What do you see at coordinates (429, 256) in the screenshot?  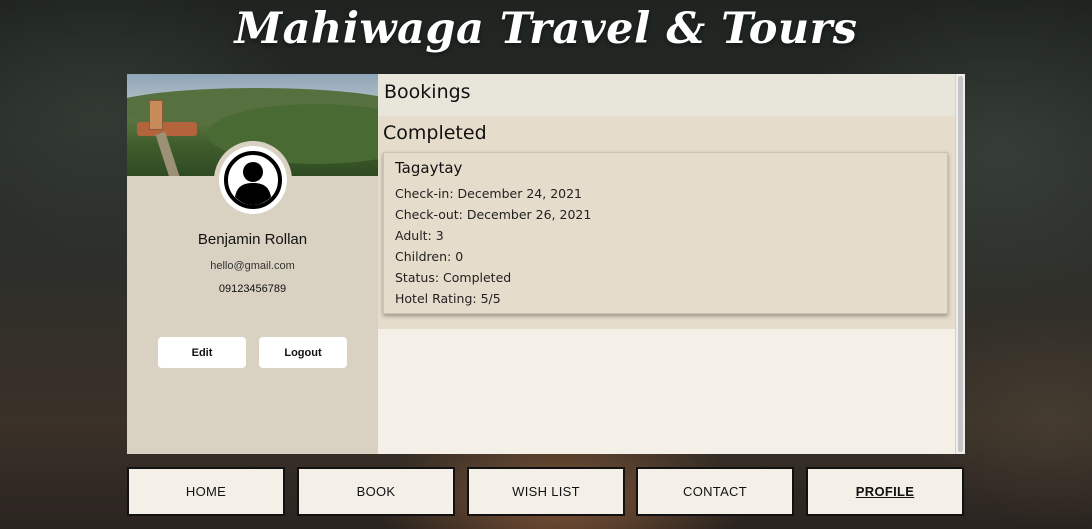 I see `booking-children: Children: 0` at bounding box center [429, 256].